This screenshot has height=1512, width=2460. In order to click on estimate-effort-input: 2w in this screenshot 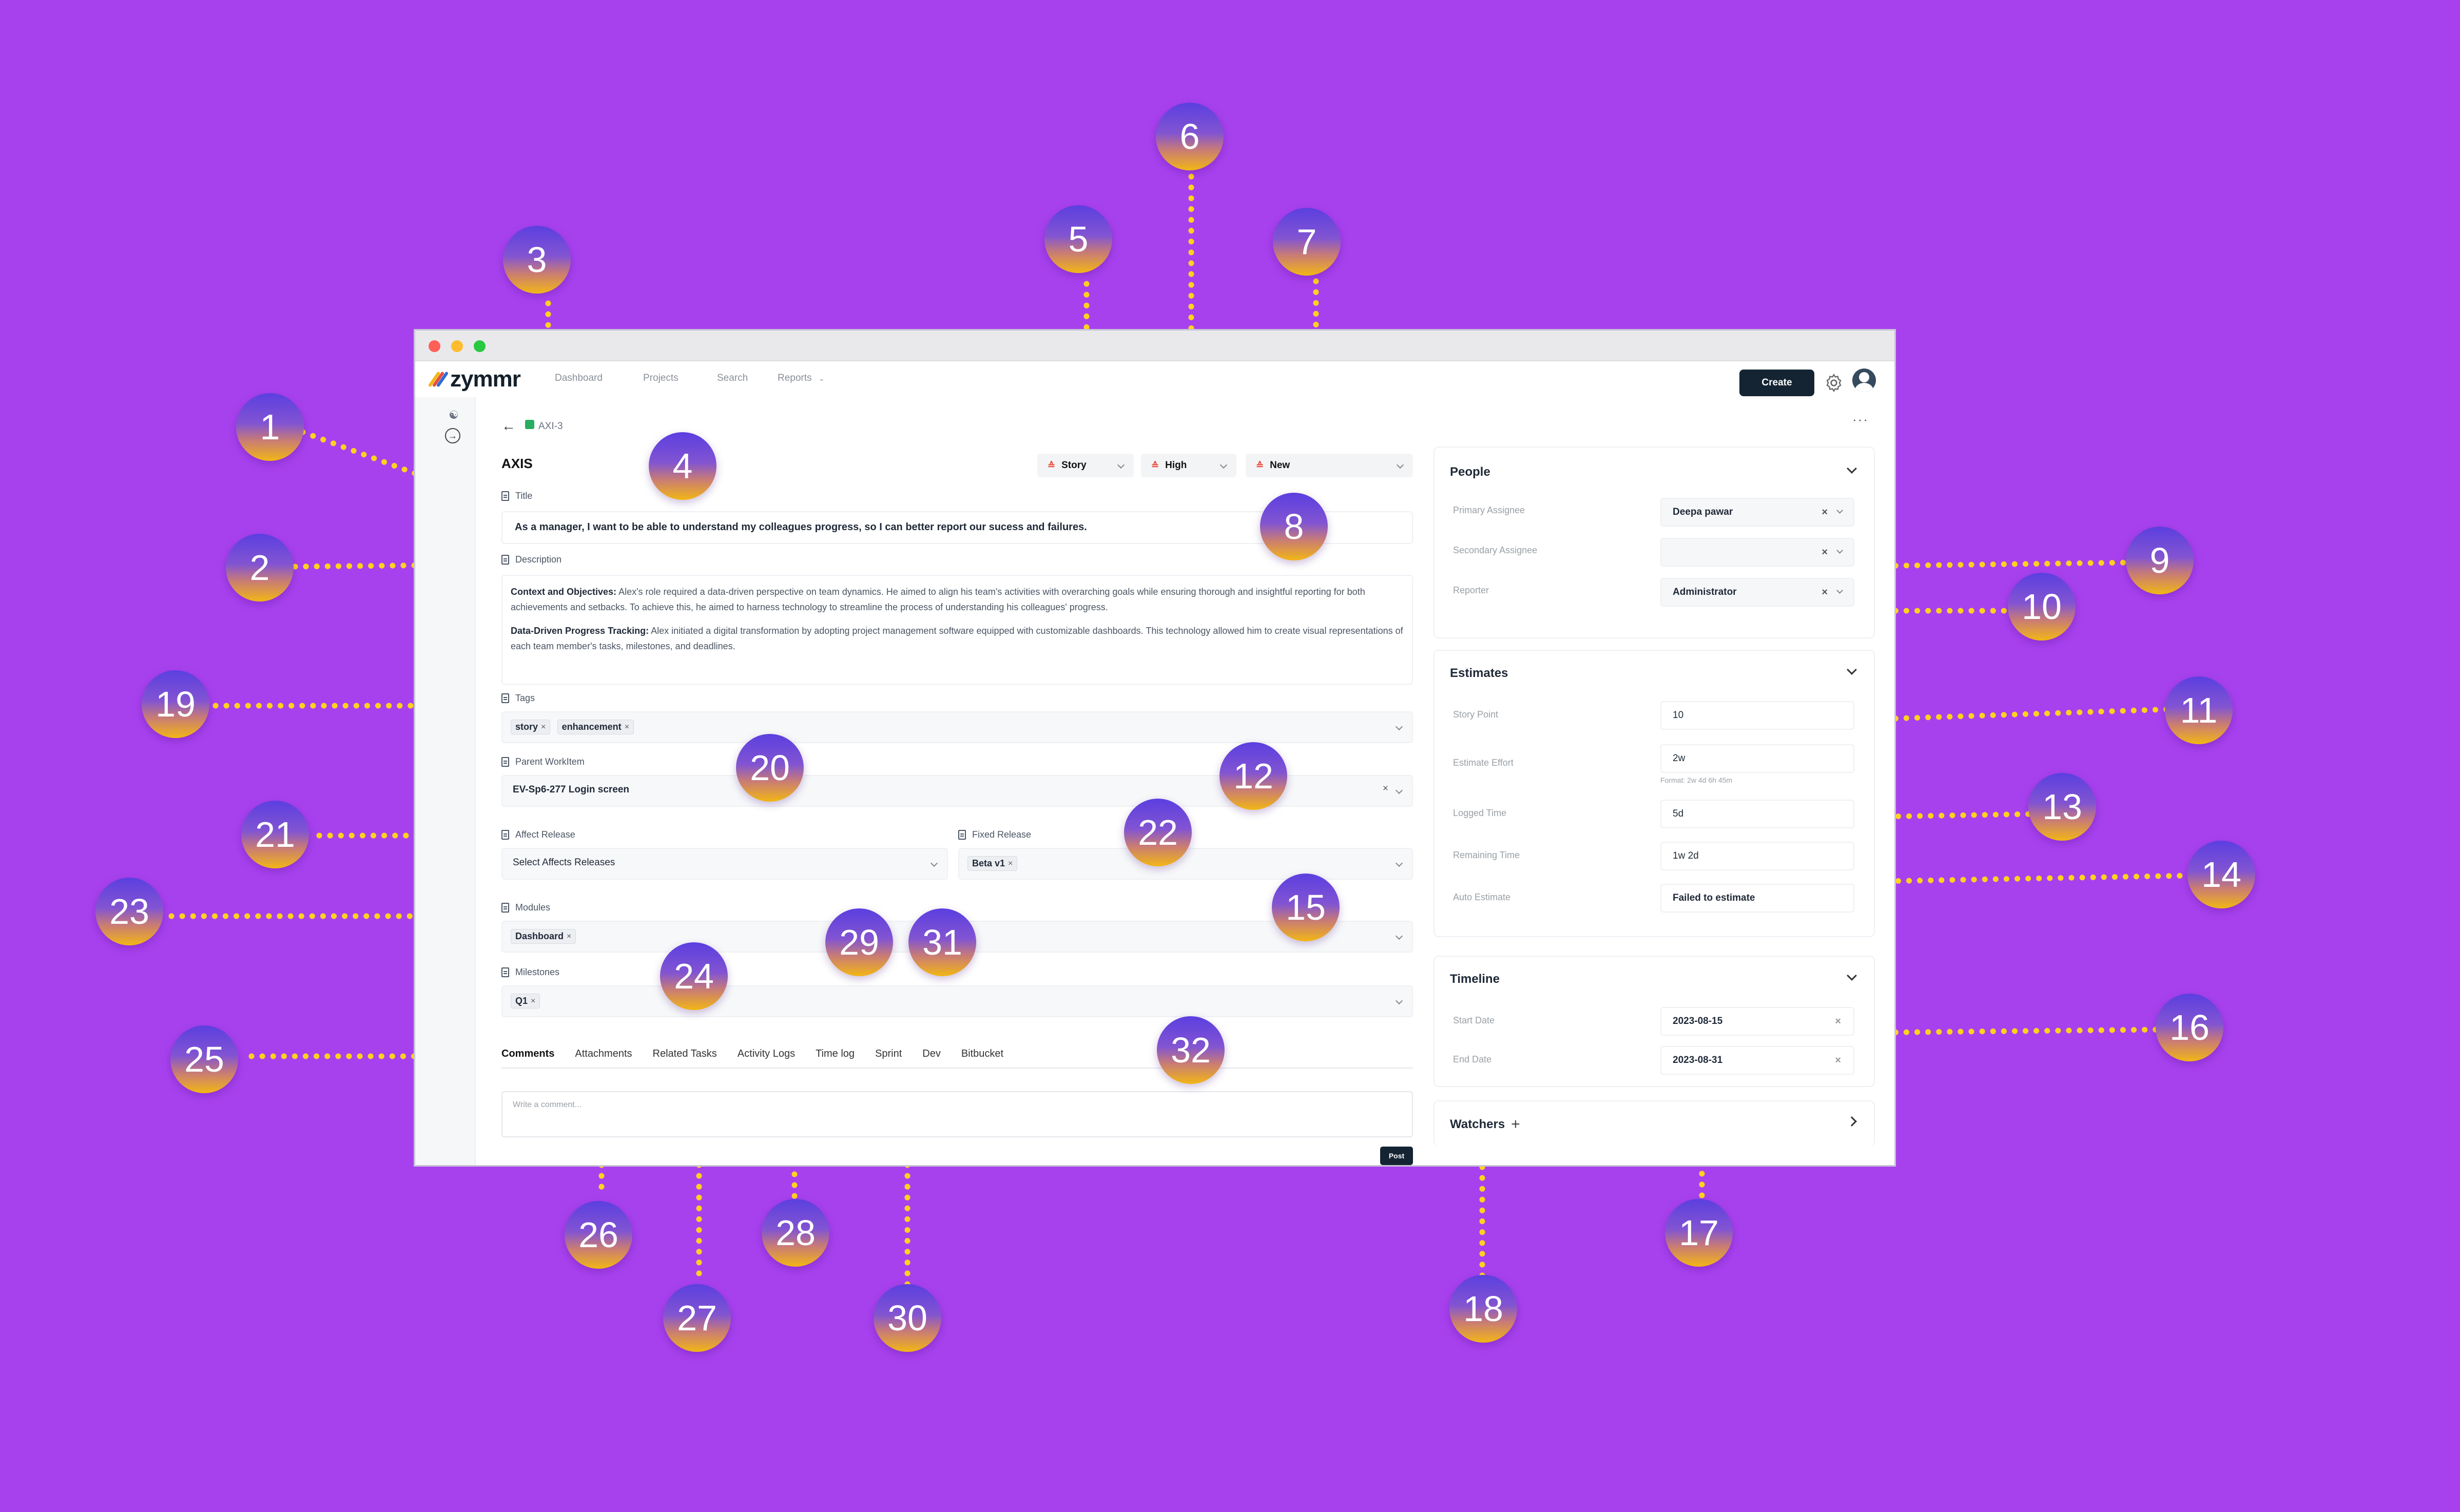, I will do `click(1757, 759)`.